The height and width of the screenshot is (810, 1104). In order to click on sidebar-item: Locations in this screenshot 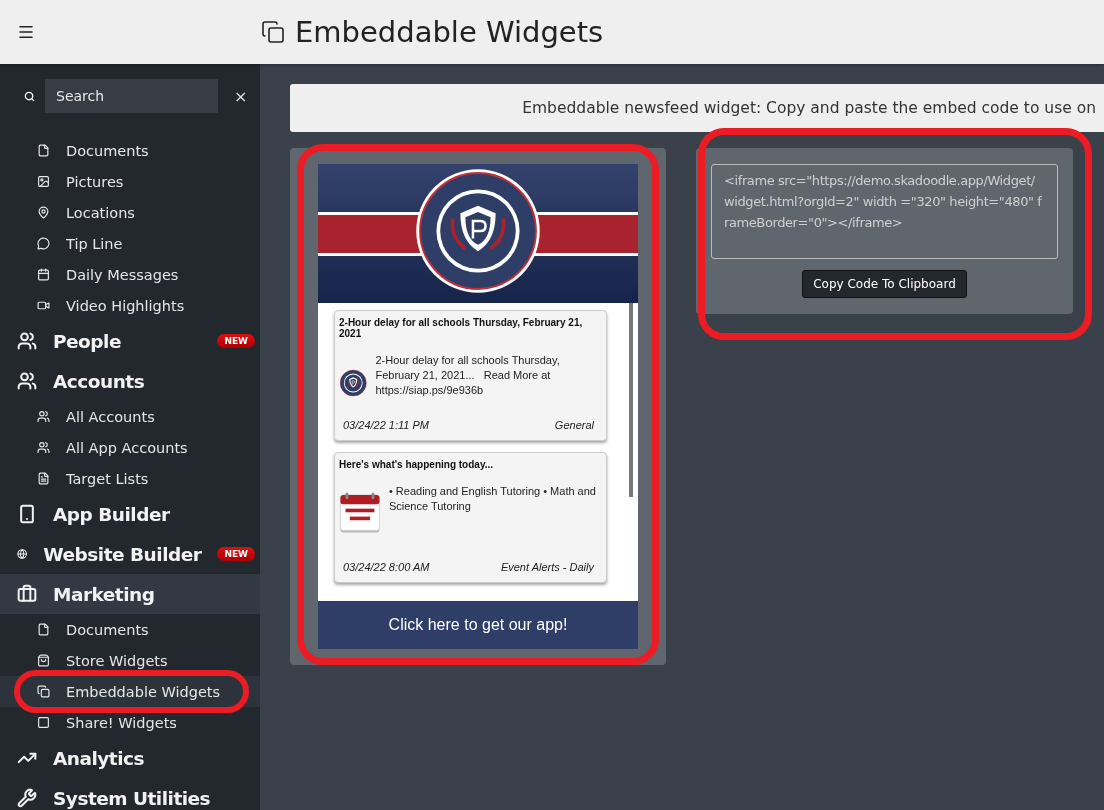, I will do `click(130, 212)`.